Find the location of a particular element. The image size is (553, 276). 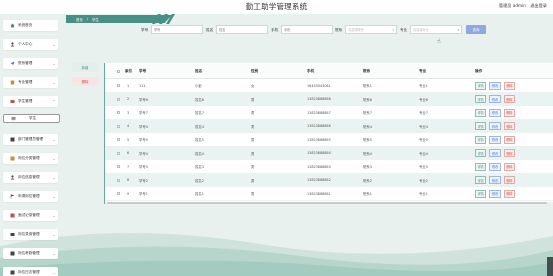

sidebar-item-hiring: 岗位录用管理 ⌄ is located at coordinates (30, 234).